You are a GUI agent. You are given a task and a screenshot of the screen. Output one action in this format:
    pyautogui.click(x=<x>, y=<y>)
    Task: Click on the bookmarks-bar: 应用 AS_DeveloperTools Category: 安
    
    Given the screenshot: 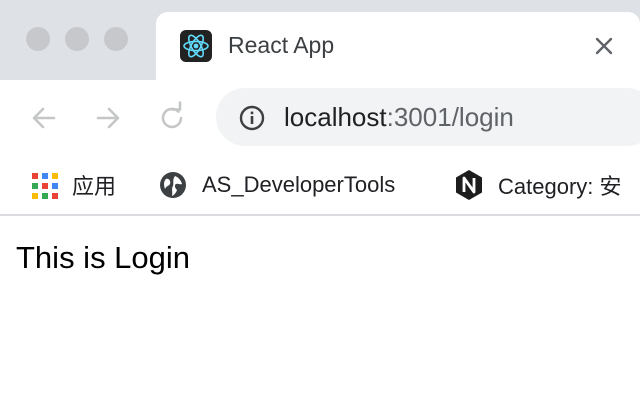 What is the action you would take?
    pyautogui.click(x=320, y=186)
    